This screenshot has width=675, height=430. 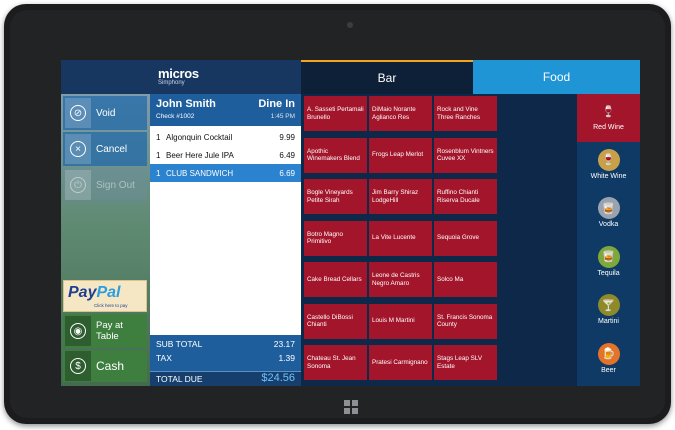 I want to click on wine-item-button: Rock and Vine Three Ranches, so click(x=465, y=113).